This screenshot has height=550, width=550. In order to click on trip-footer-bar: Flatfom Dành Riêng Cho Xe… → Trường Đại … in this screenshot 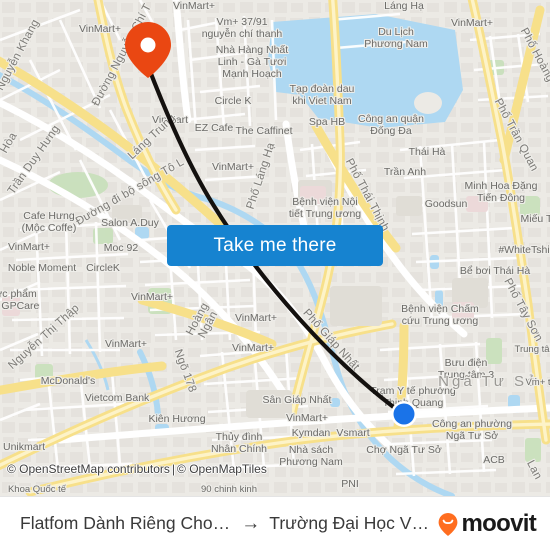, I will do `click(275, 523)`.